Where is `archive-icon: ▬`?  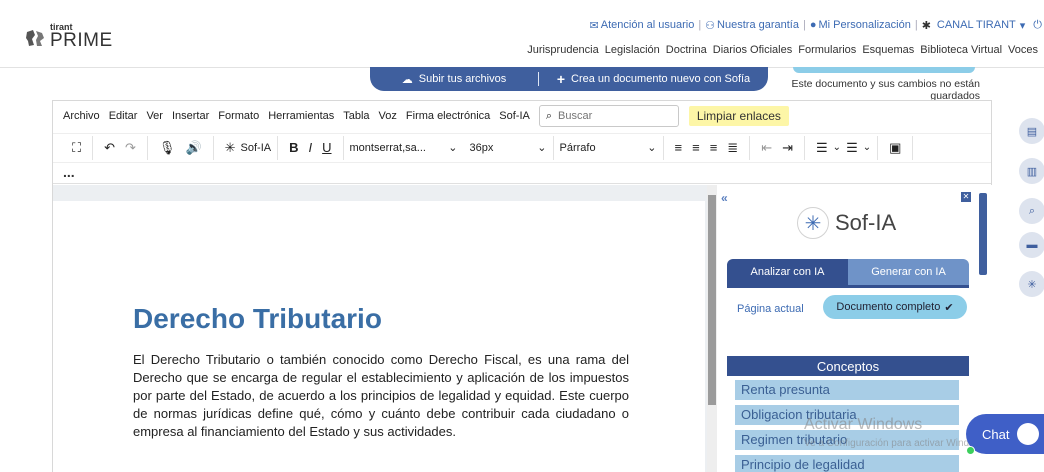
archive-icon: ▬ is located at coordinates (1031, 245).